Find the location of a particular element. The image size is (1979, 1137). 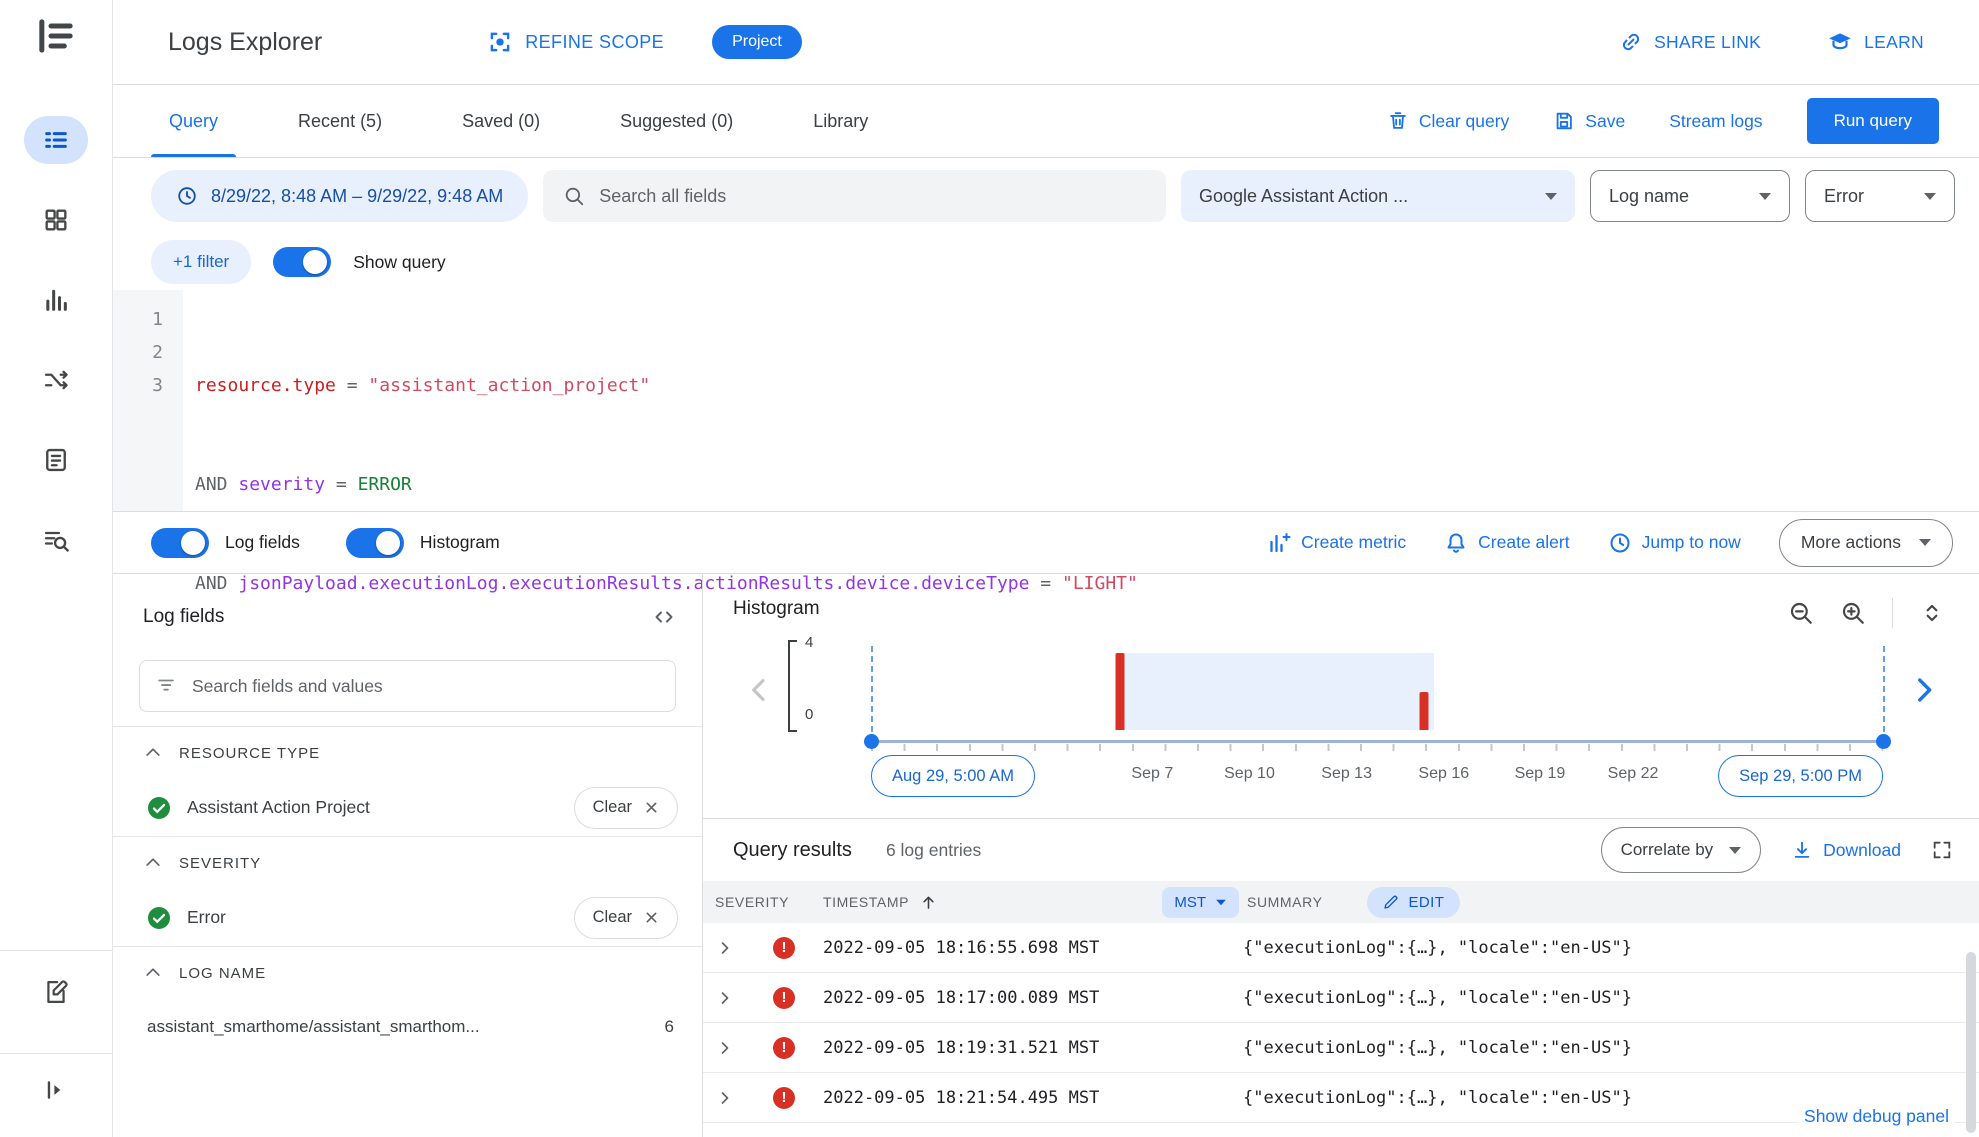

histogram-title: Histogram is located at coordinates (776, 608).